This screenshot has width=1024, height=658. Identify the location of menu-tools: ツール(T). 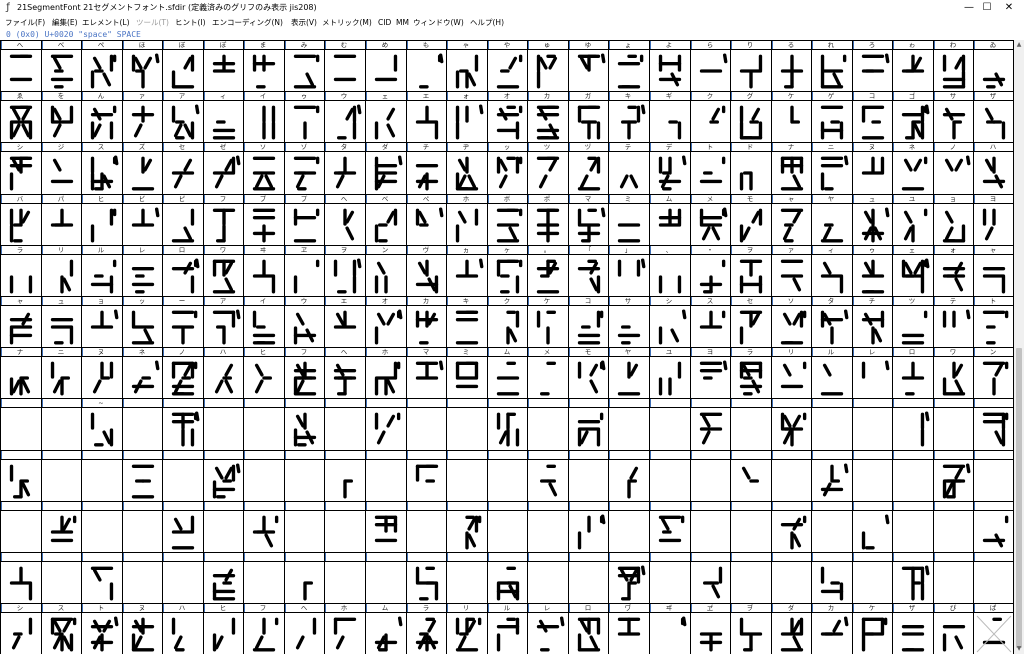
(152, 23).